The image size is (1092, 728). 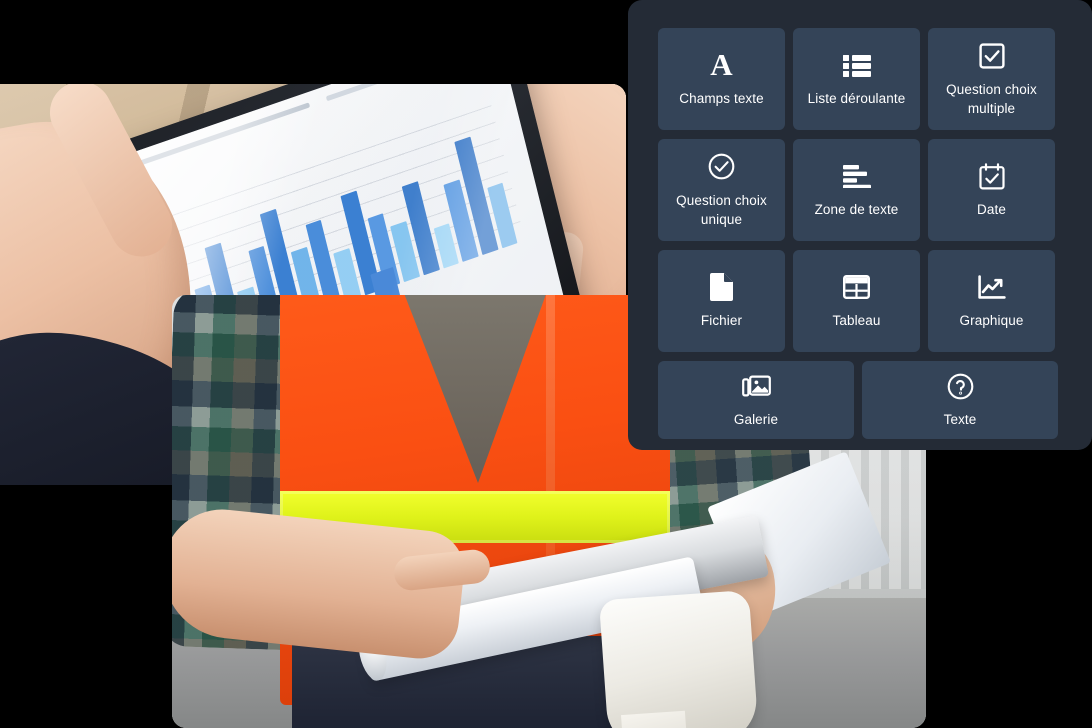 I want to click on work-glove, so click(x=679, y=658).